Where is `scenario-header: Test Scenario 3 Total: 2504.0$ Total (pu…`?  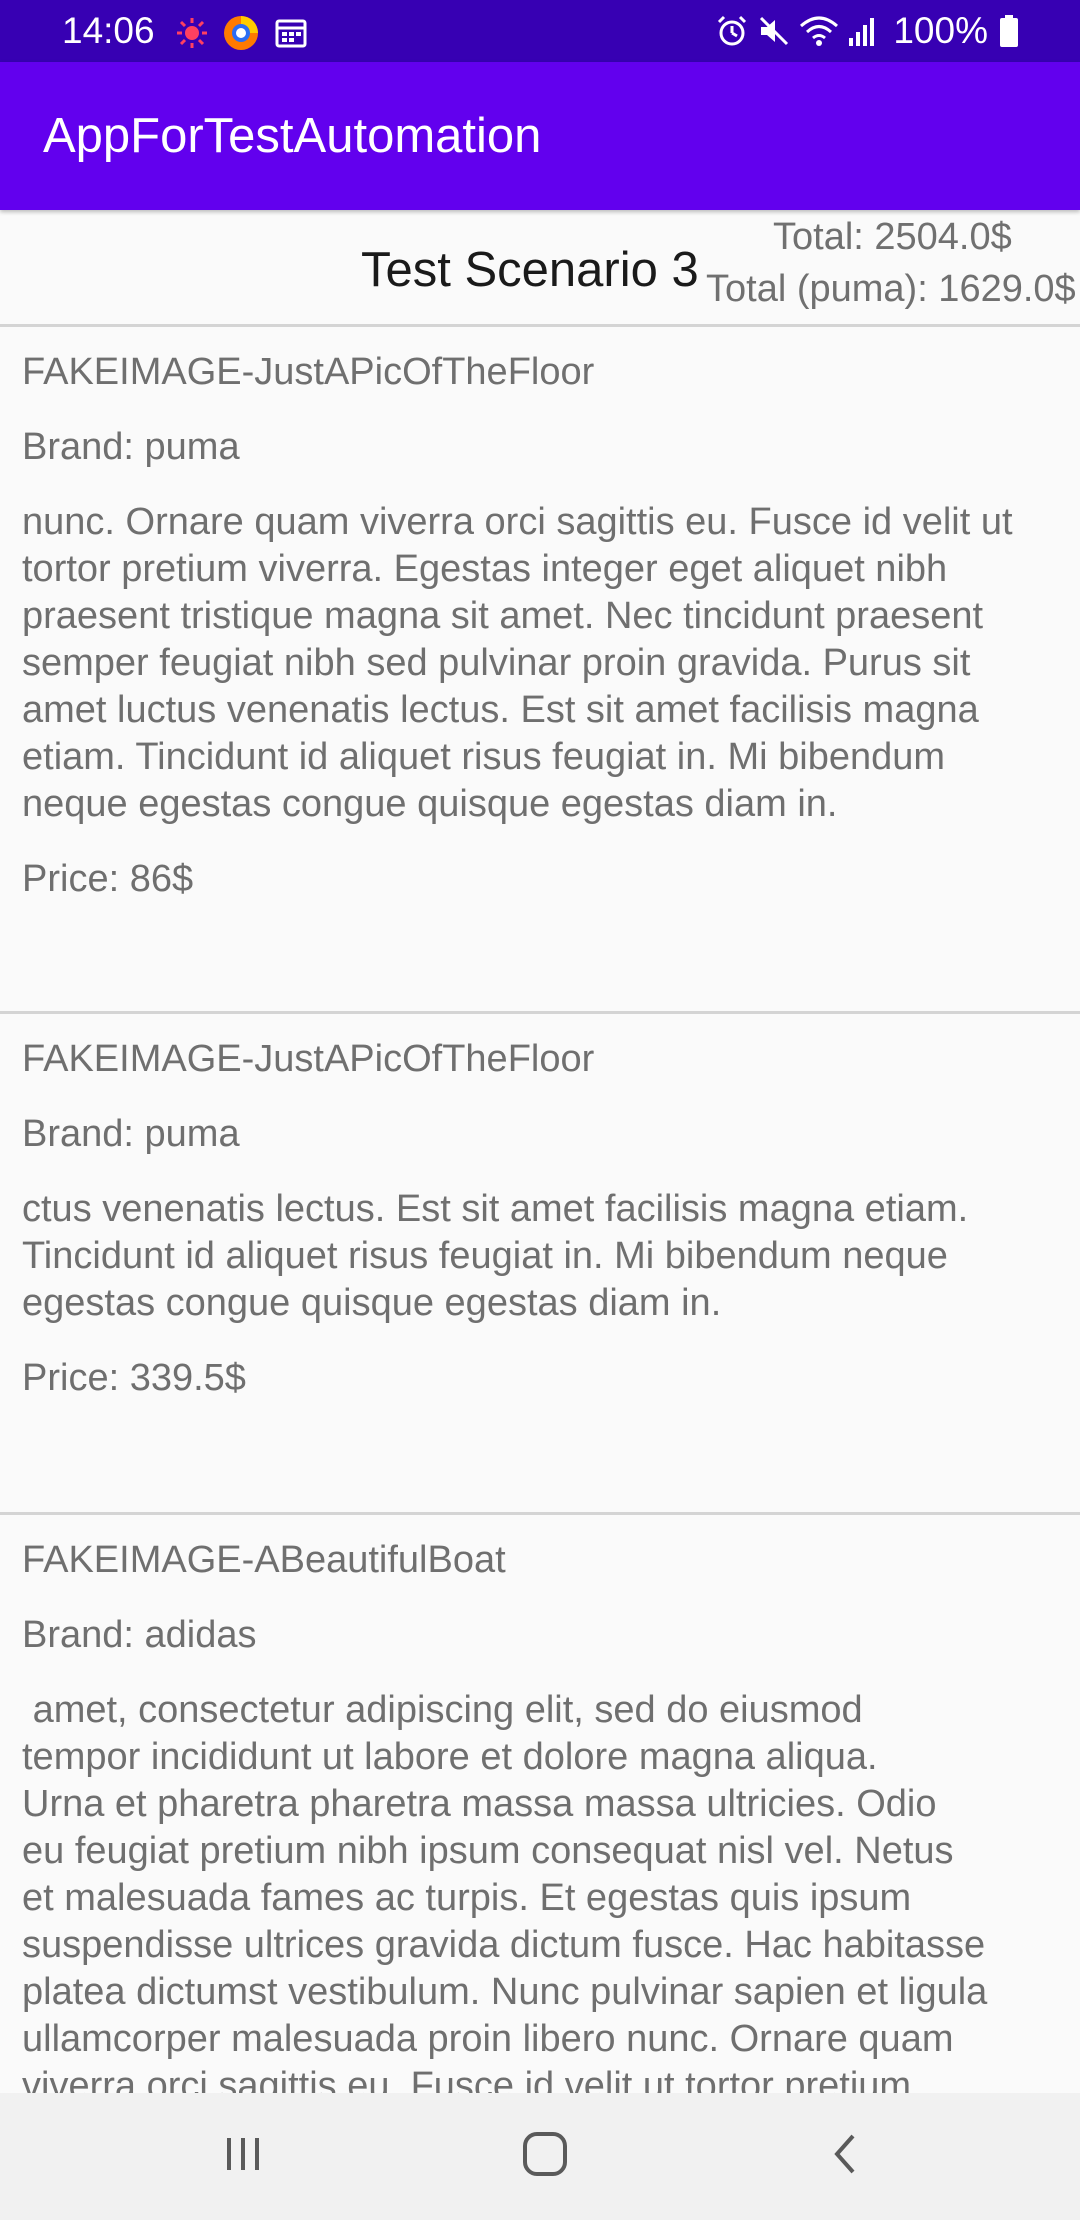
scenario-header: Test Scenario 3 Total: 2504.0$ Total (pu… is located at coordinates (540, 268).